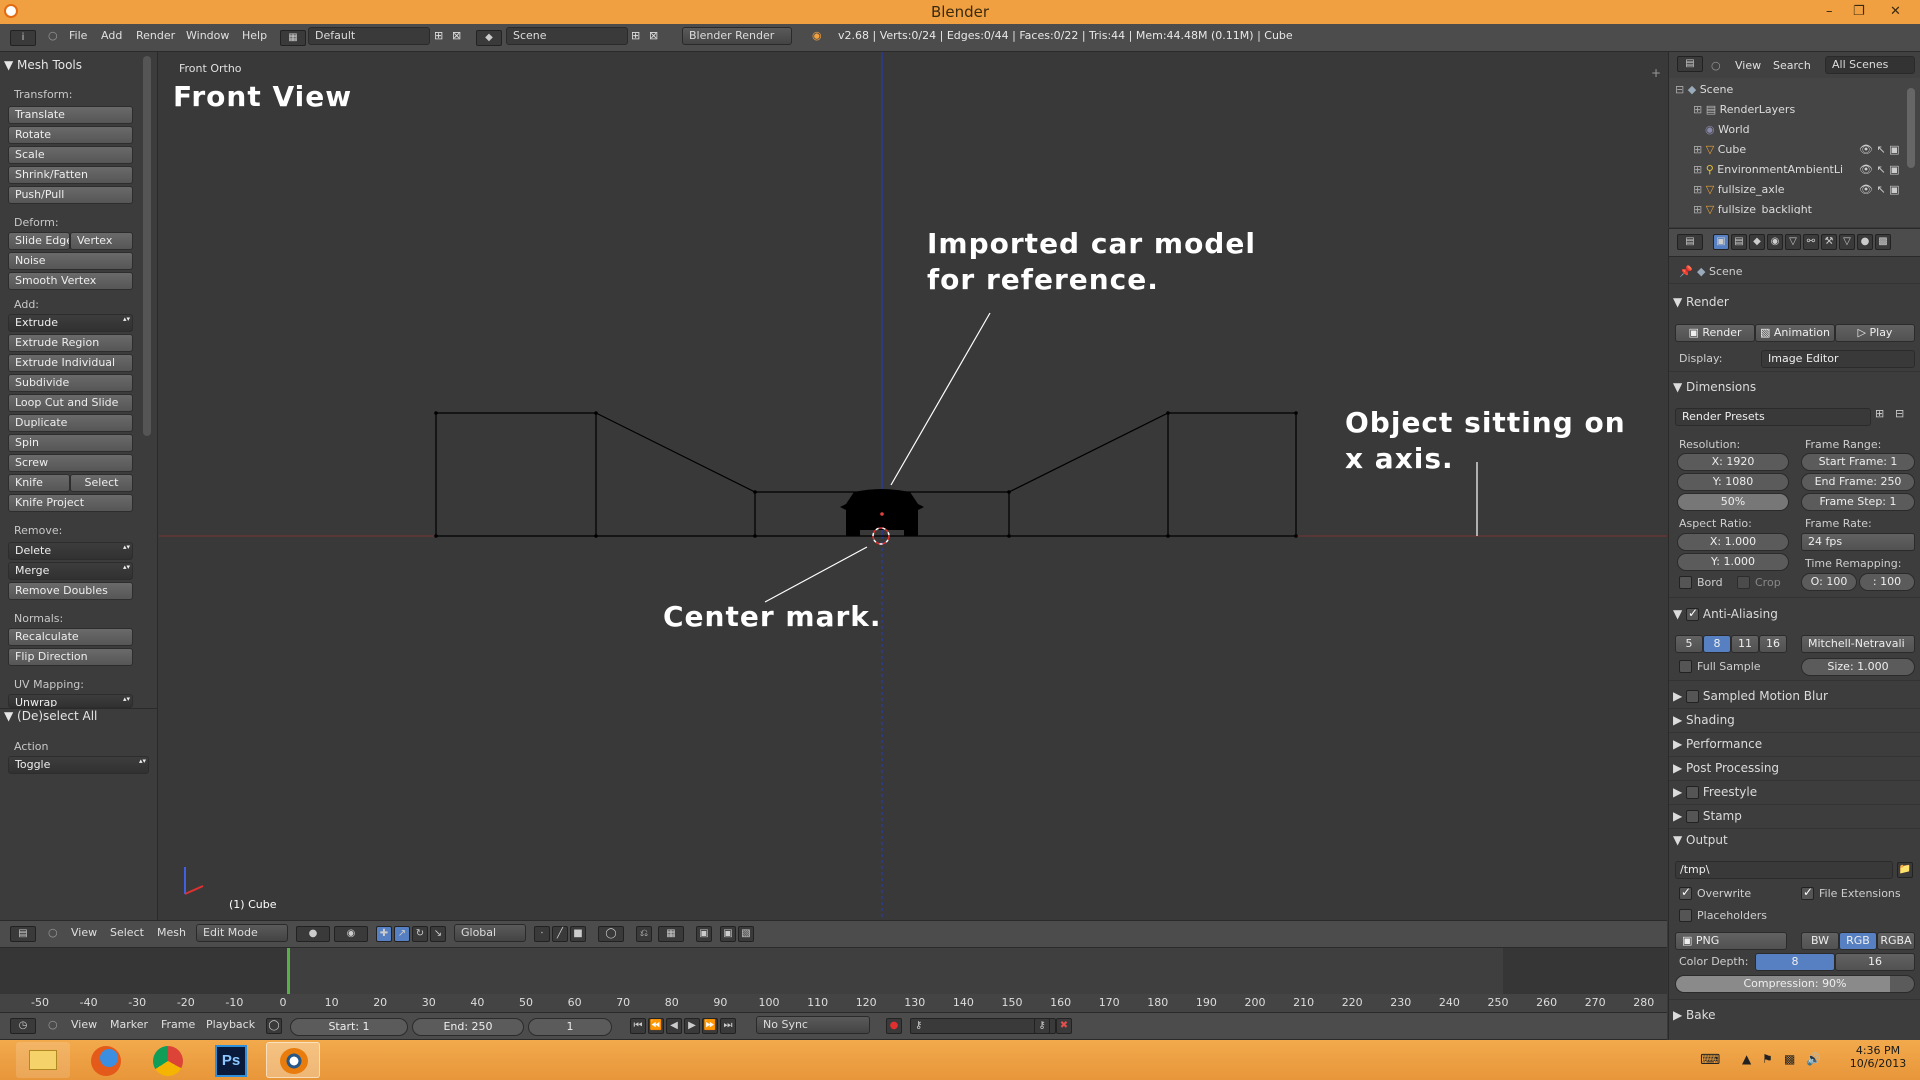  Describe the element at coordinates (1733, 482) in the screenshot. I see `resolution-y-field: Y: 1080` at that location.